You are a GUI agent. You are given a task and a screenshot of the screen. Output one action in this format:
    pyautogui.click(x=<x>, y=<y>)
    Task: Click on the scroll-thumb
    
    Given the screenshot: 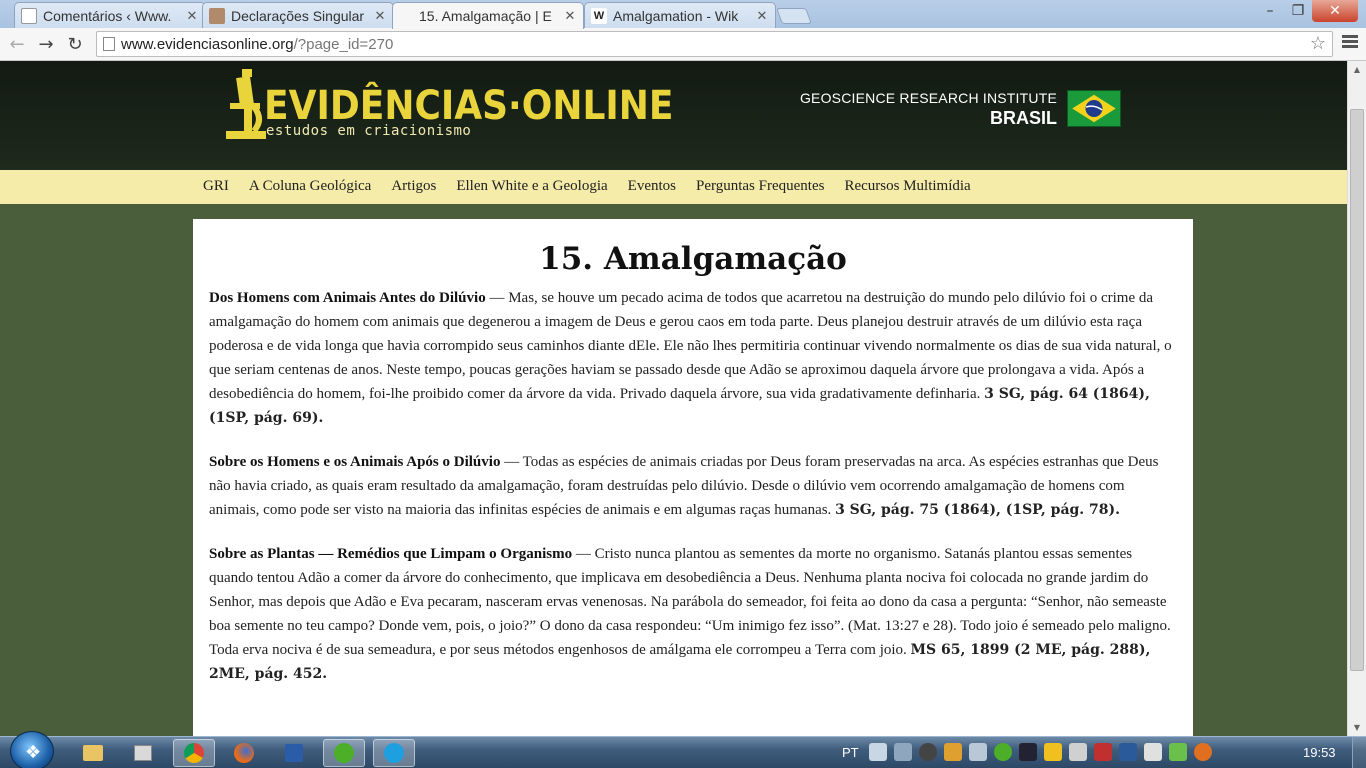 What is the action you would take?
    pyautogui.click(x=1357, y=390)
    